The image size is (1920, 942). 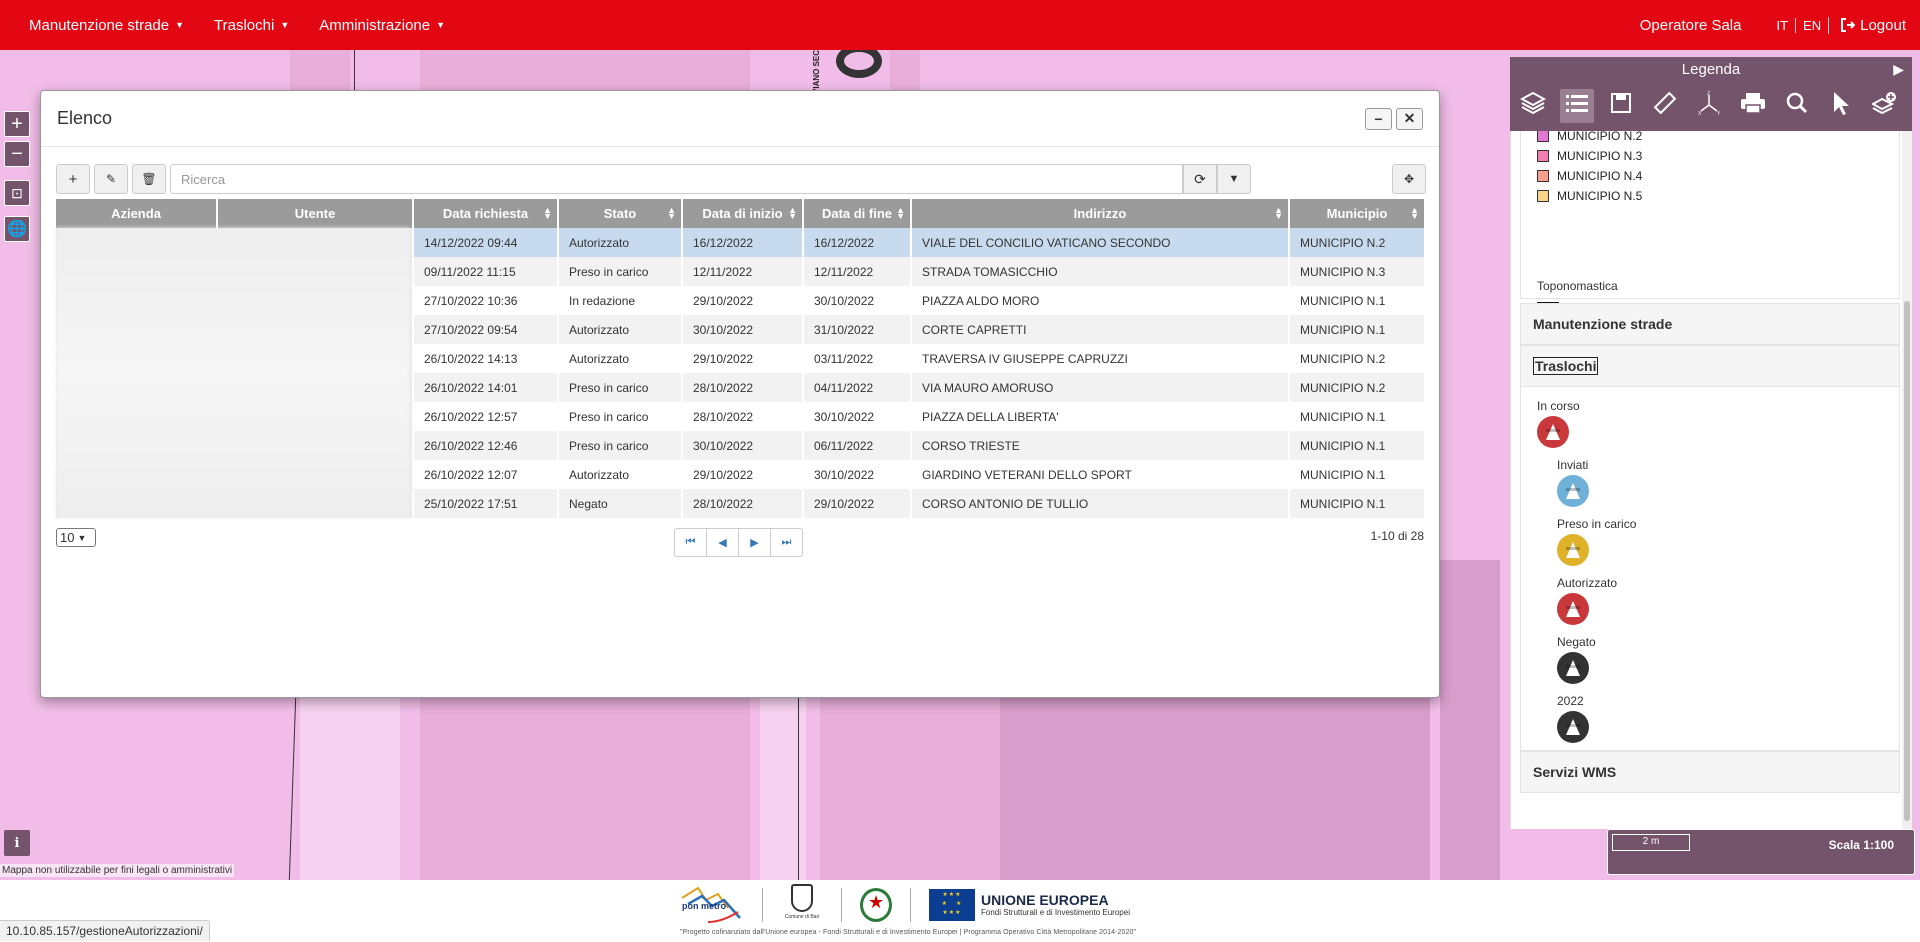 I want to click on cursor-icon, so click(x=1841, y=106).